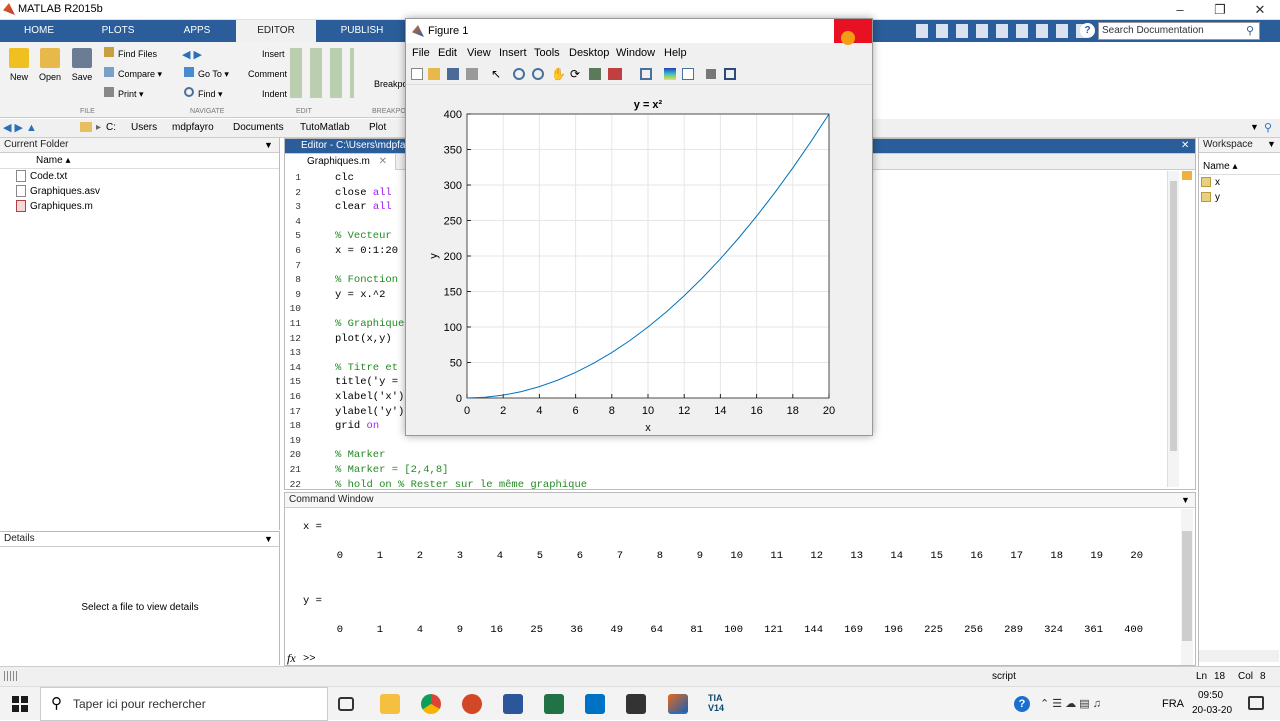 This screenshot has height=721, width=1280. Describe the element at coordinates (345, 324) in the screenshot. I see `code-line: 11 % Graphique` at that location.